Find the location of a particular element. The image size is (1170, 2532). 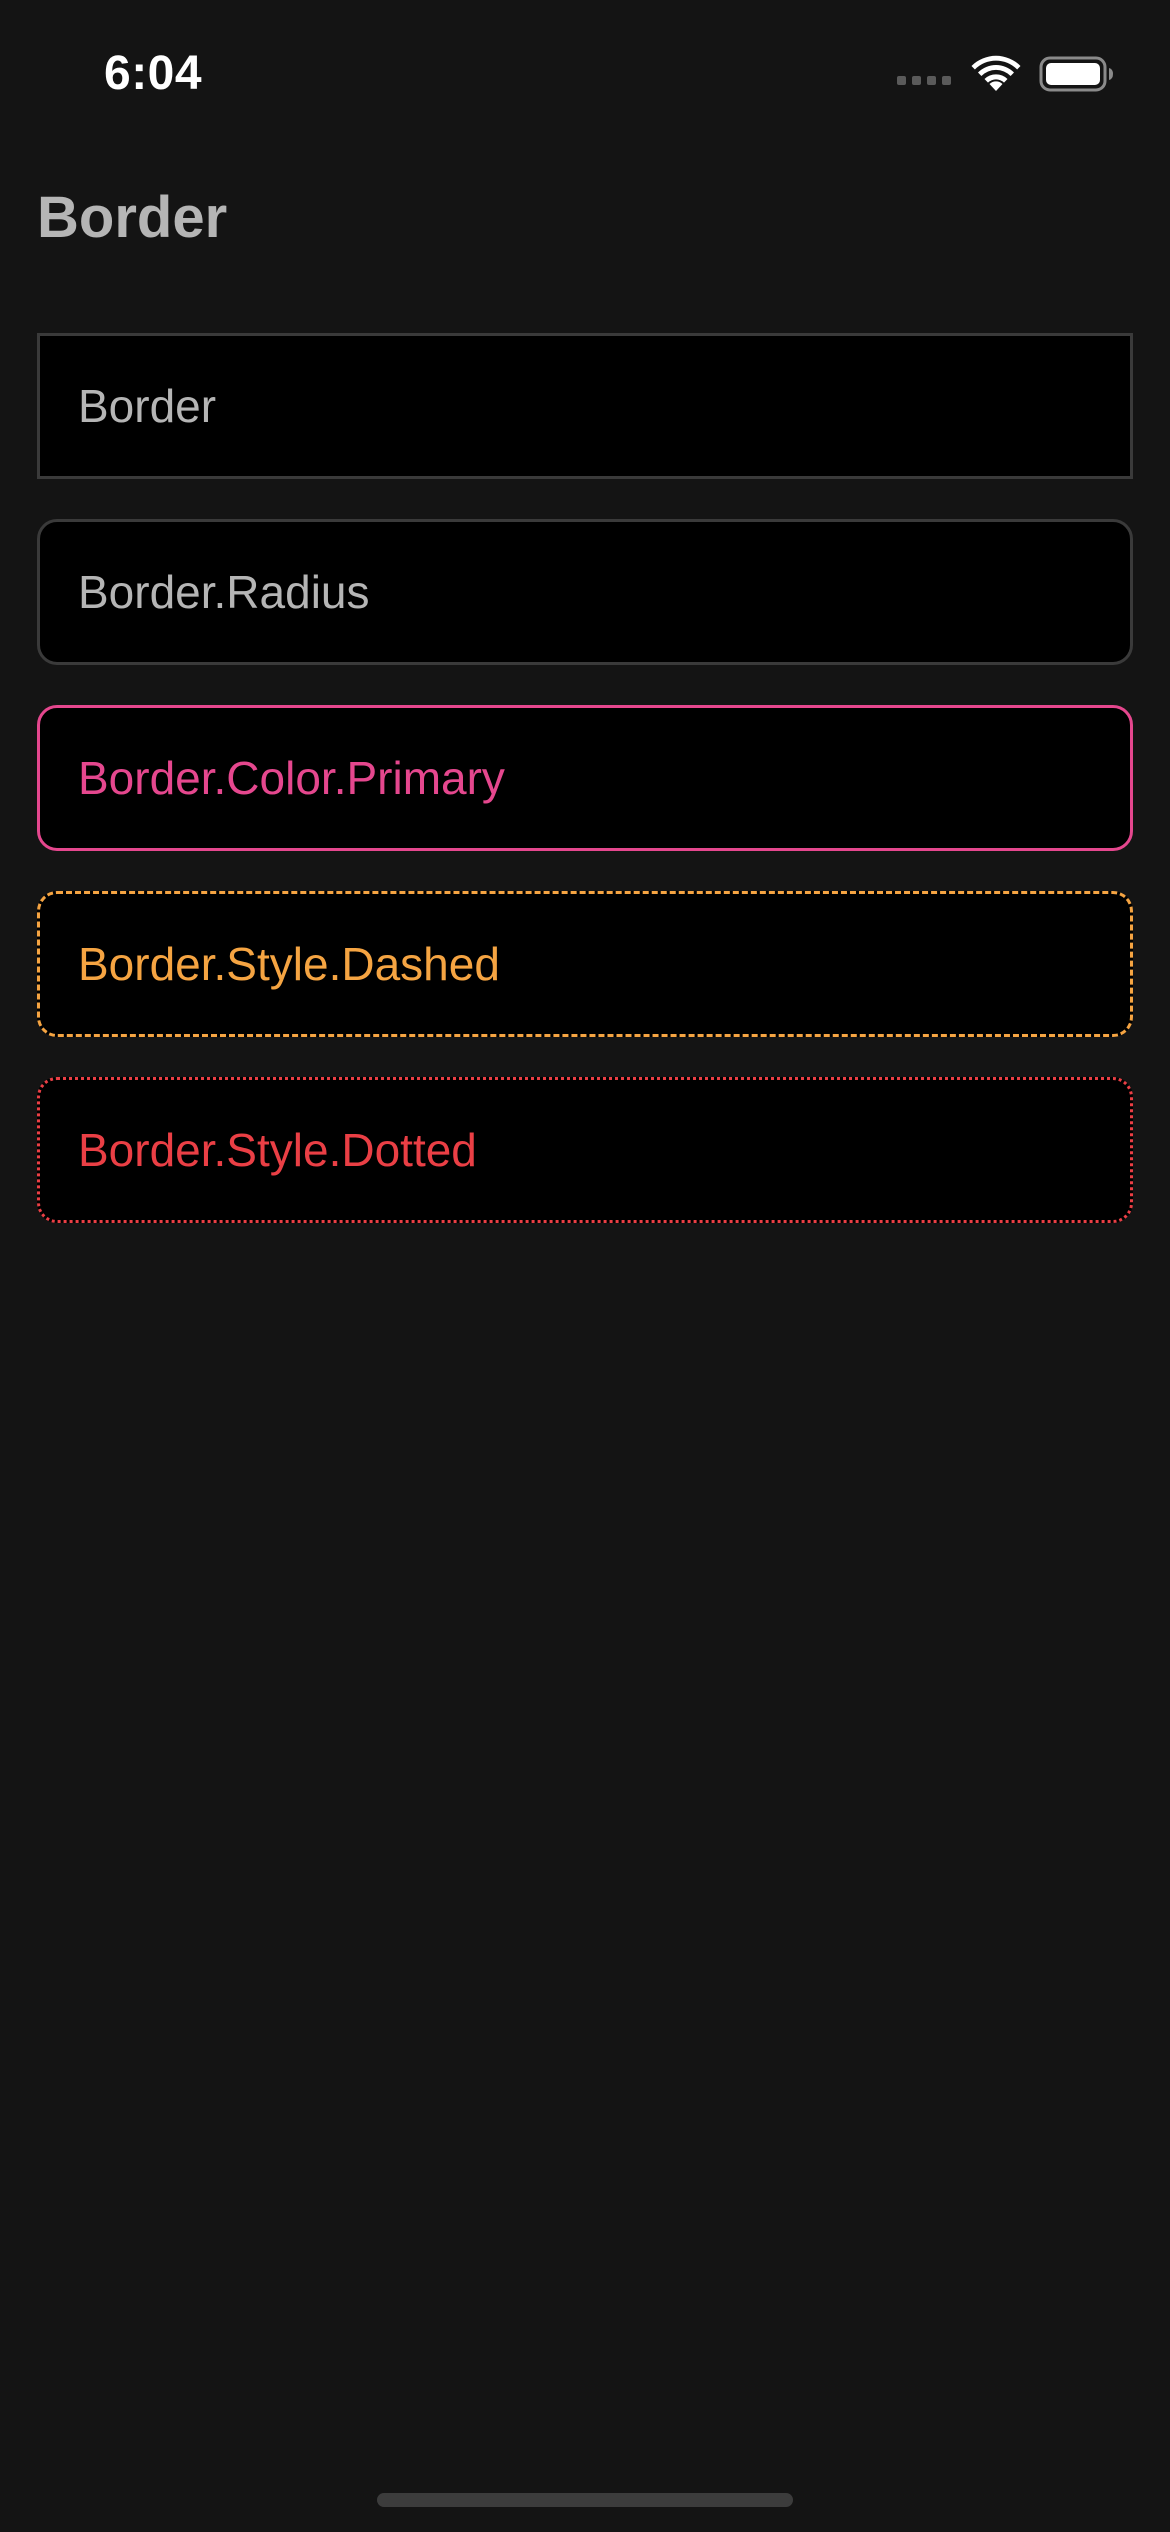

border-radius-card-label: Border.Radius is located at coordinates (224, 592).